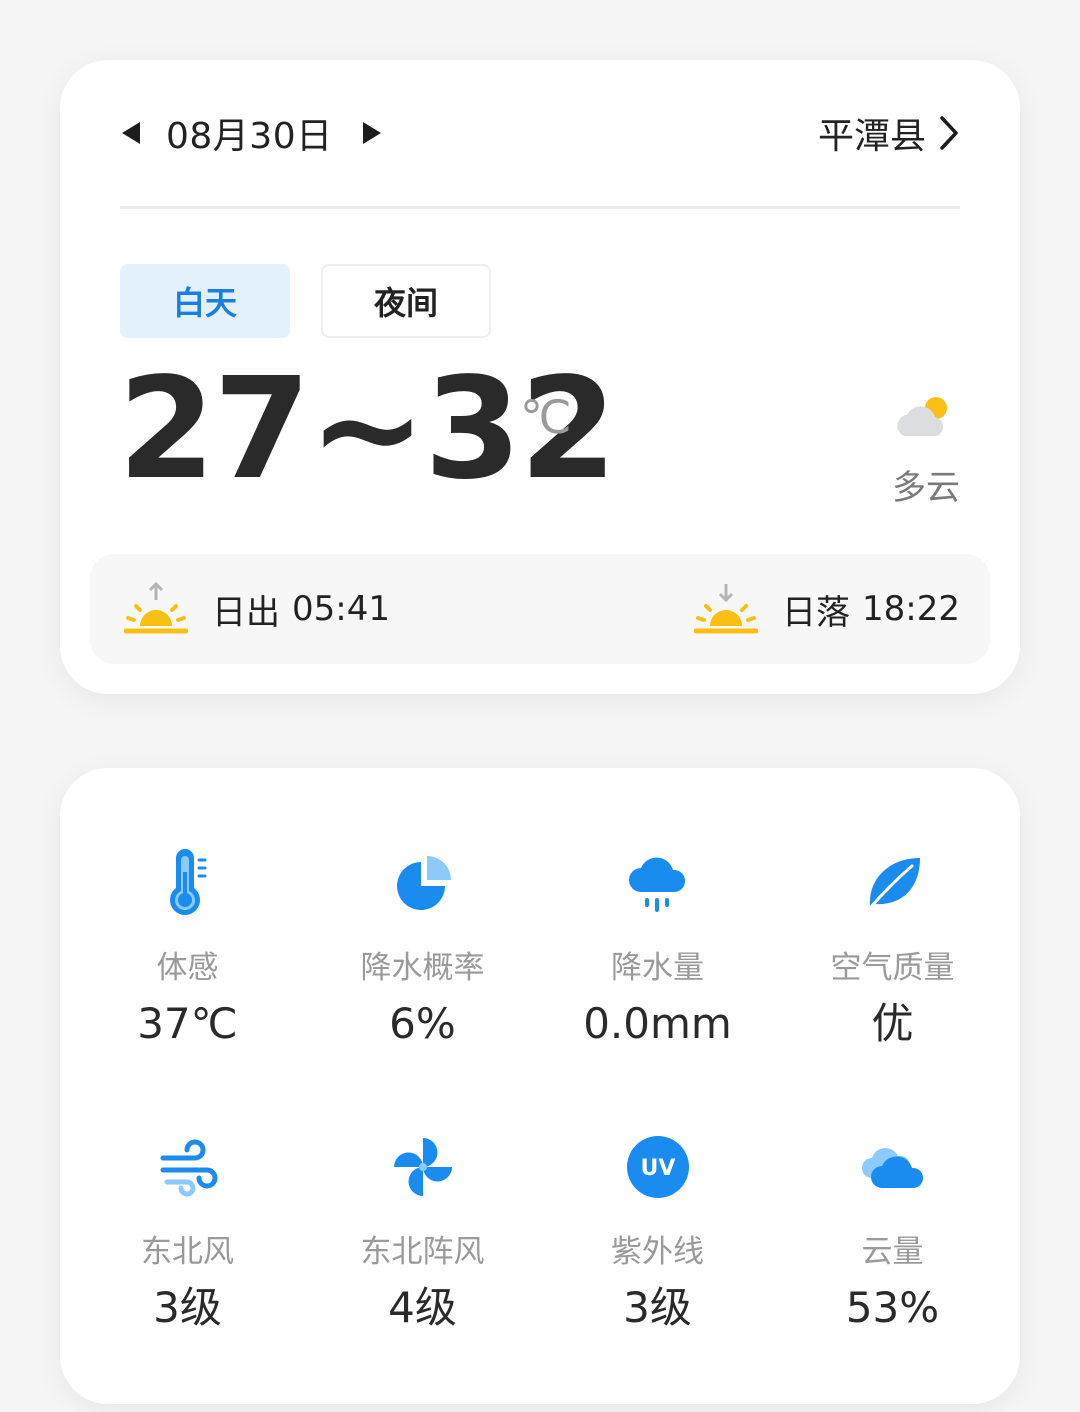  Describe the element at coordinates (892, 1307) in the screenshot. I see `detail-value: 53%` at that location.